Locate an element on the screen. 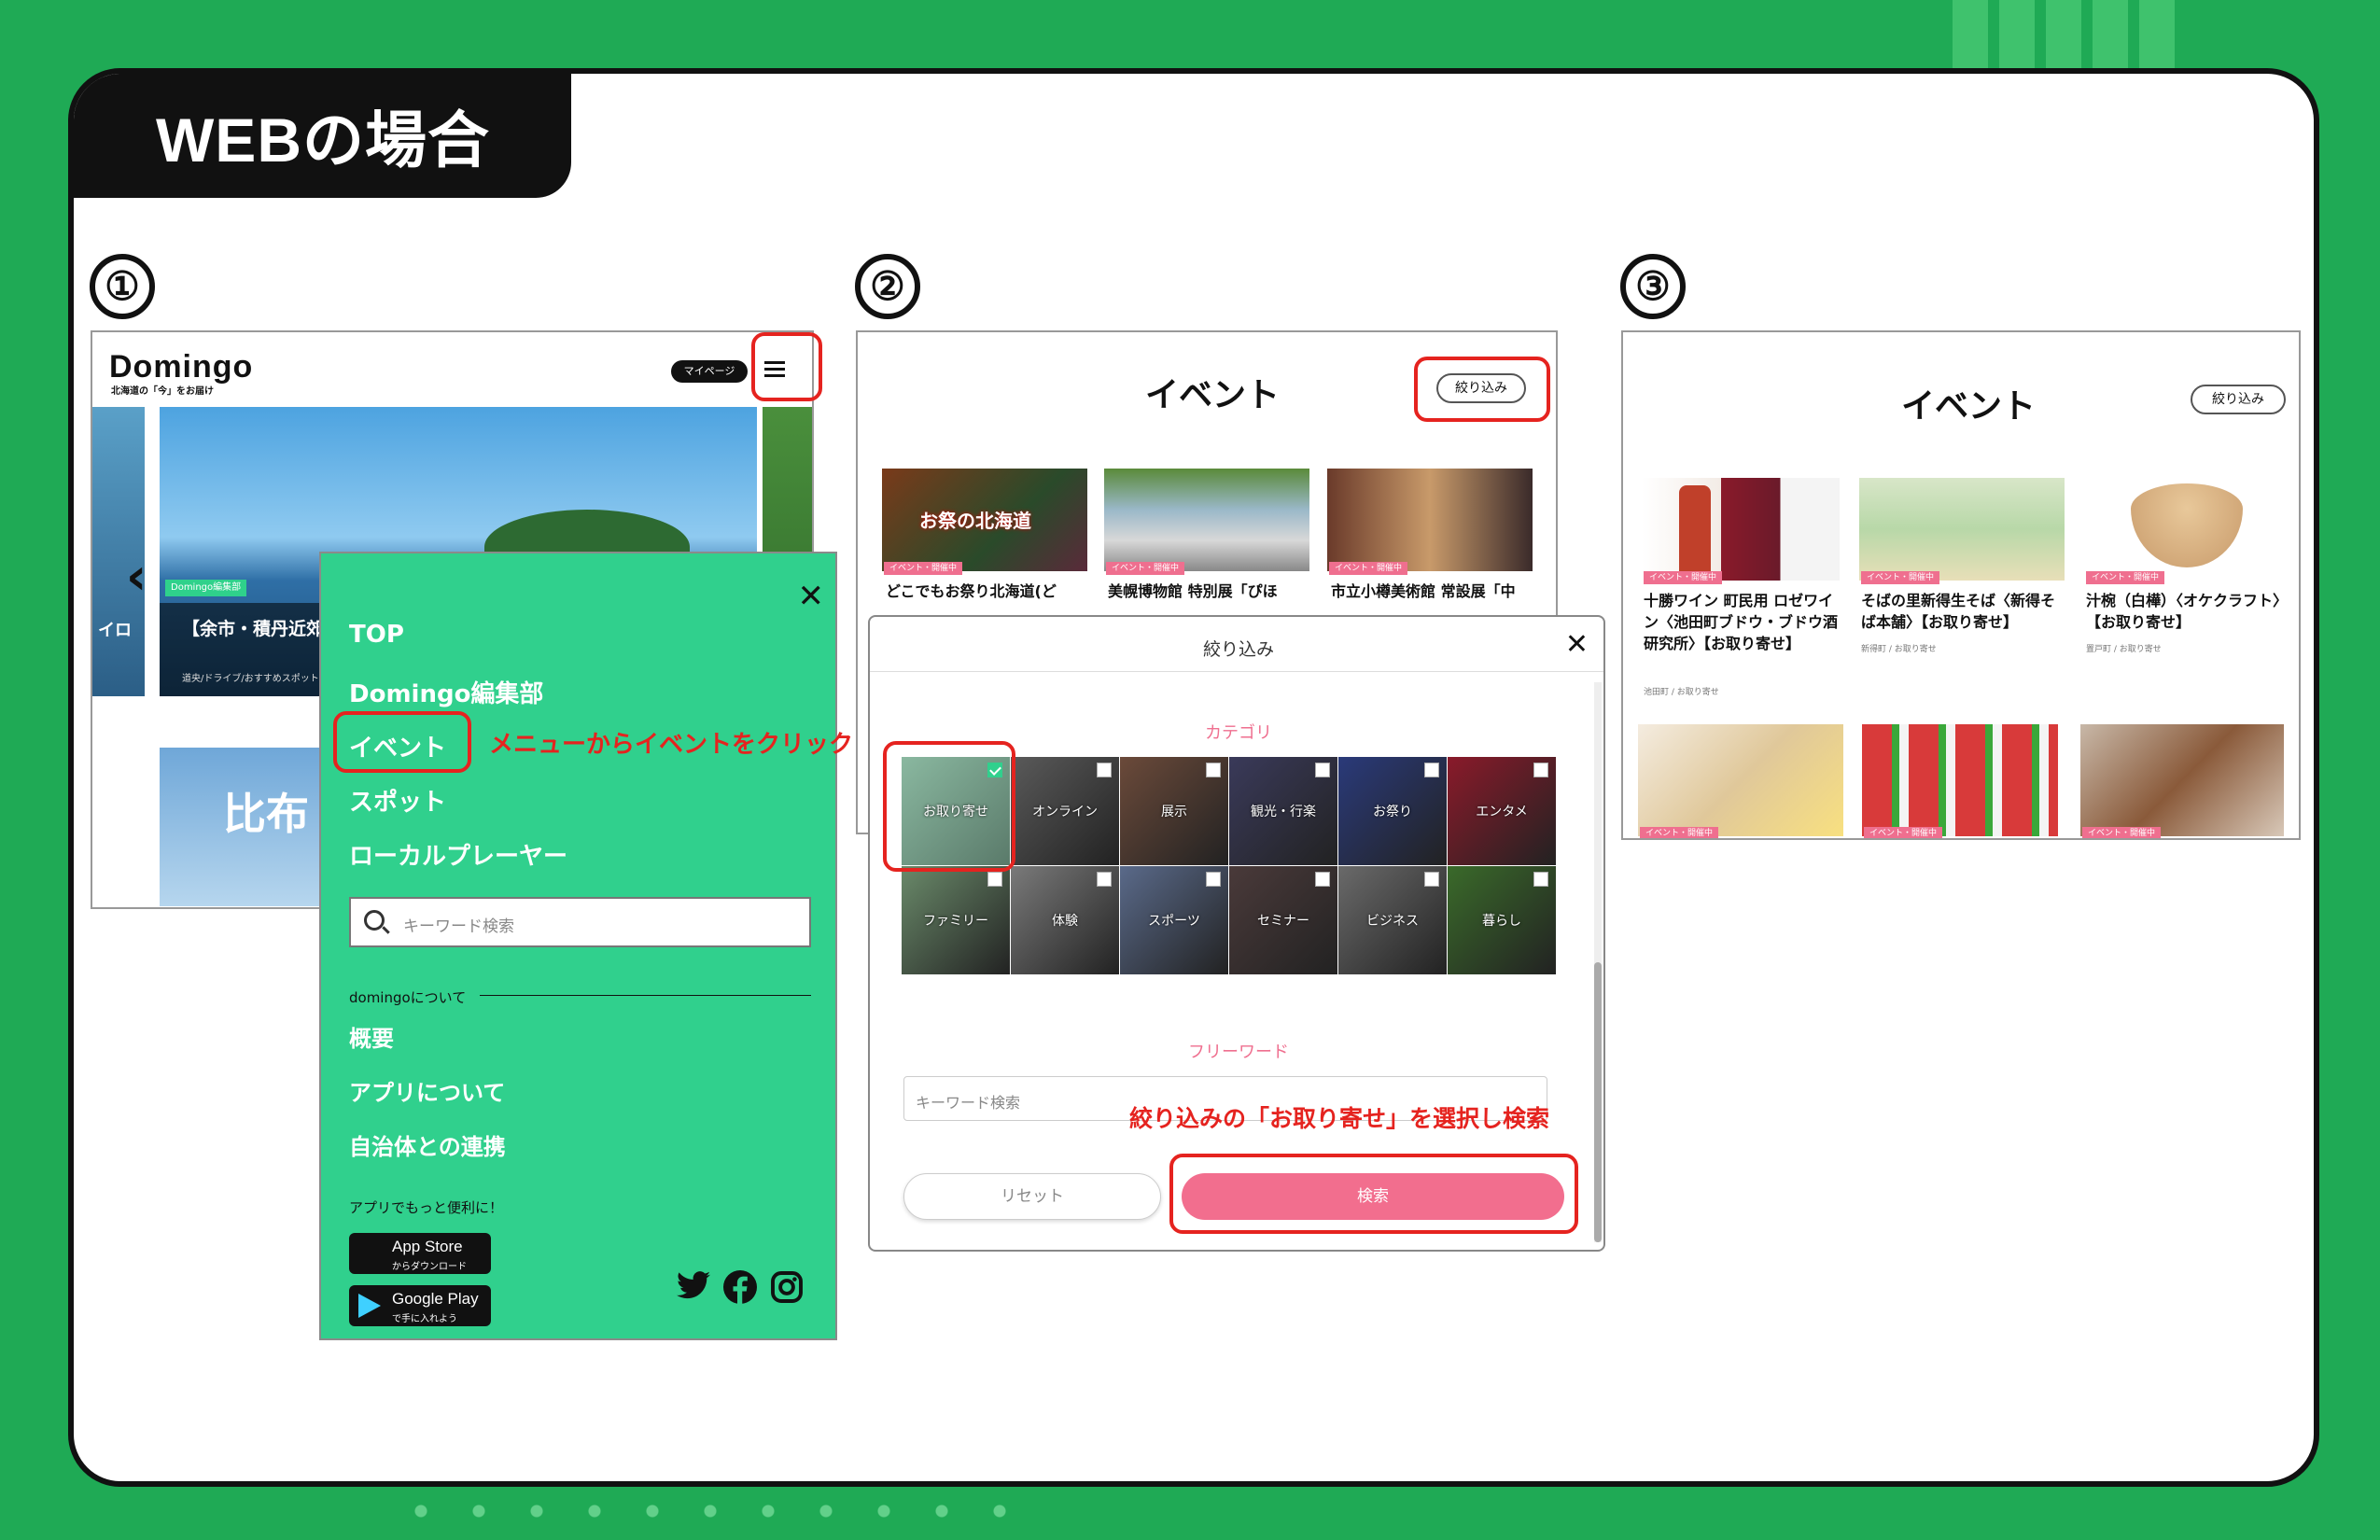 The width and height of the screenshot is (2380, 1540). facebook-icon is located at coordinates (740, 1288).